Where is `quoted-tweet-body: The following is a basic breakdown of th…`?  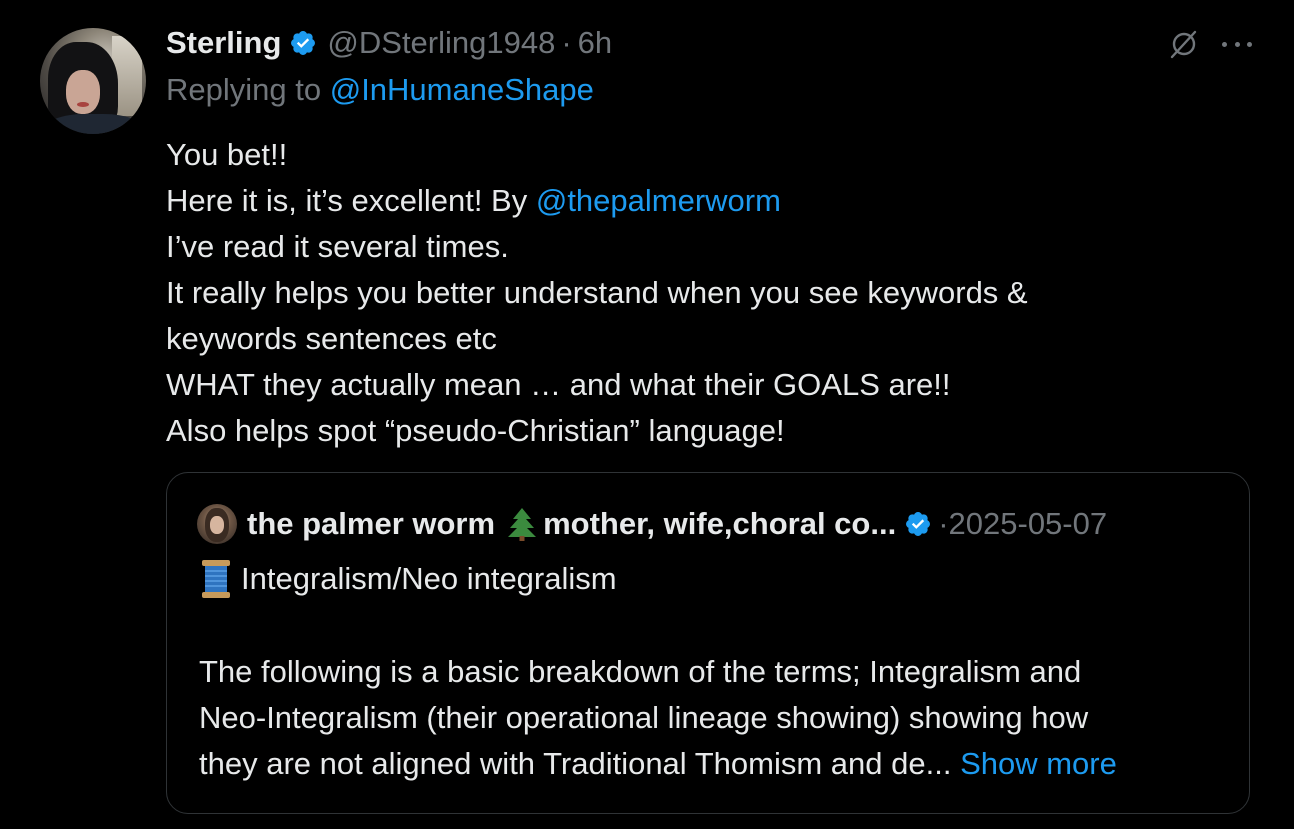 quoted-tweet-body: The following is a basic breakdown of th… is located at coordinates (714, 718).